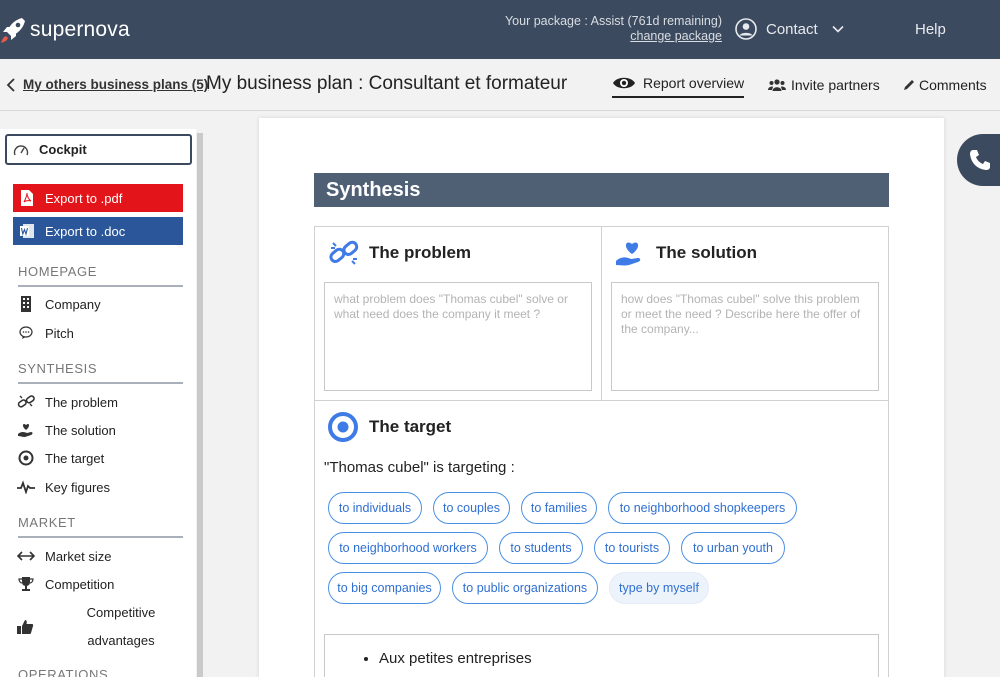 This screenshot has height=677, width=1000. What do you see at coordinates (471, 508) in the screenshot?
I see `chip-couples: to couples` at bounding box center [471, 508].